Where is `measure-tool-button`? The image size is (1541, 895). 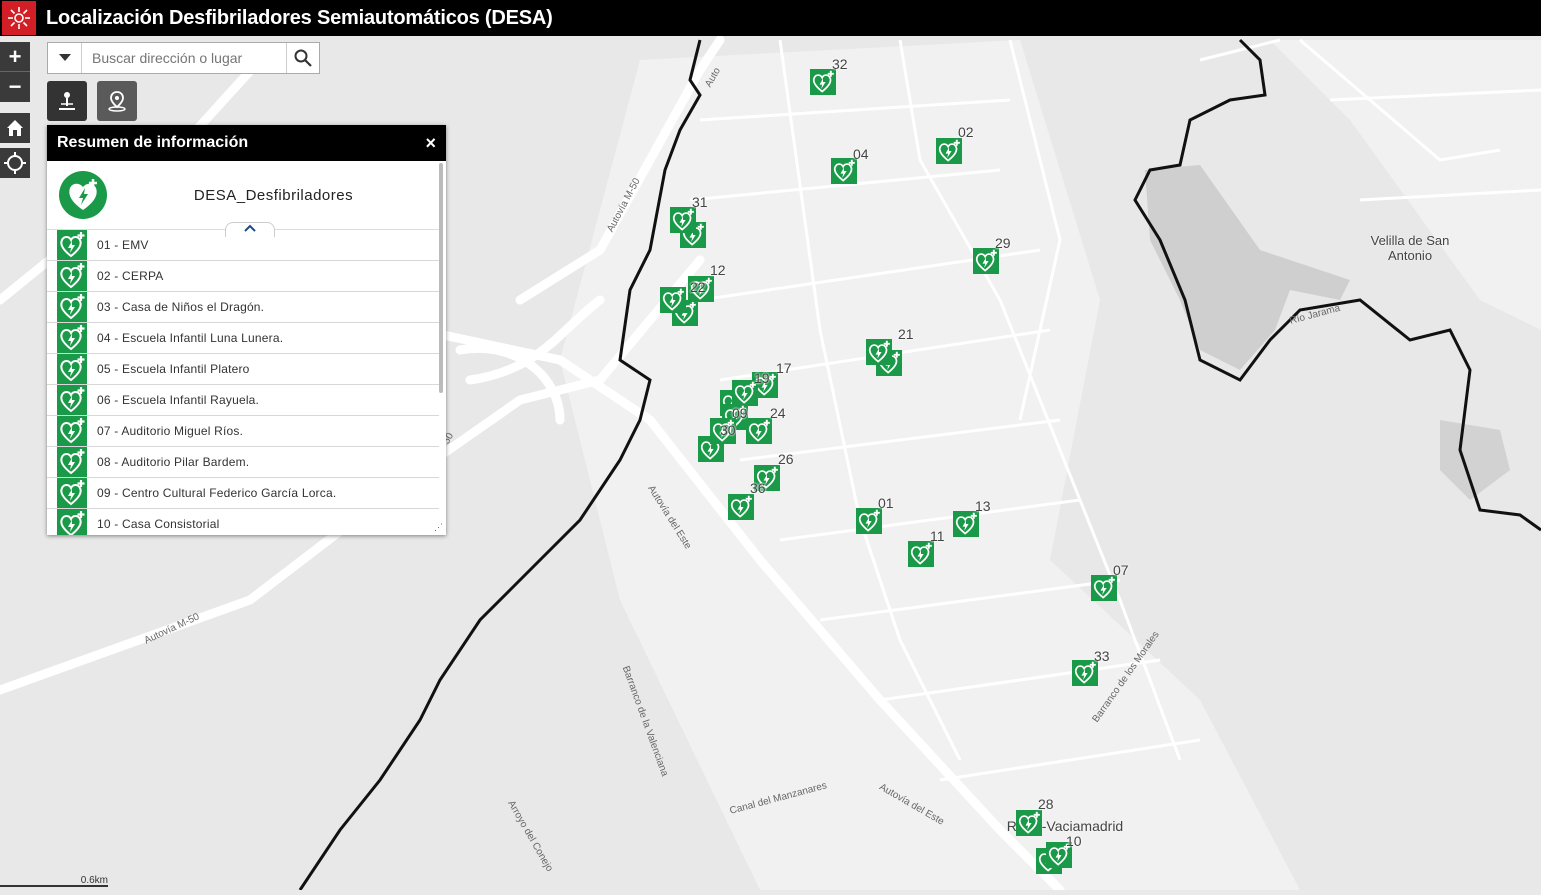 measure-tool-button is located at coordinates (67, 101).